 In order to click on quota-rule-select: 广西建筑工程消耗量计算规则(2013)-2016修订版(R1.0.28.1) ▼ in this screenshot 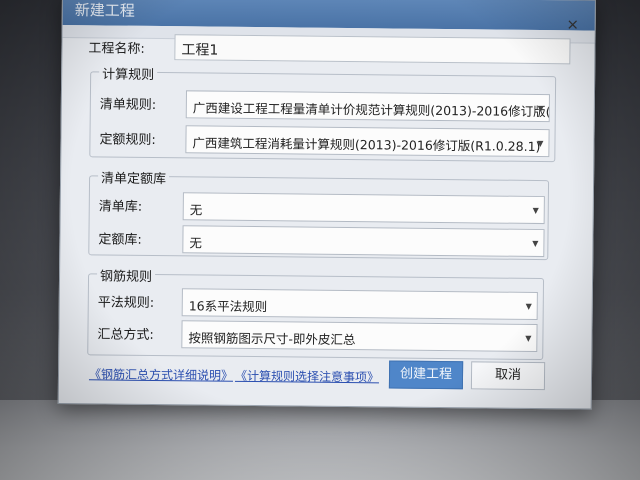, I will do `click(367, 141)`.